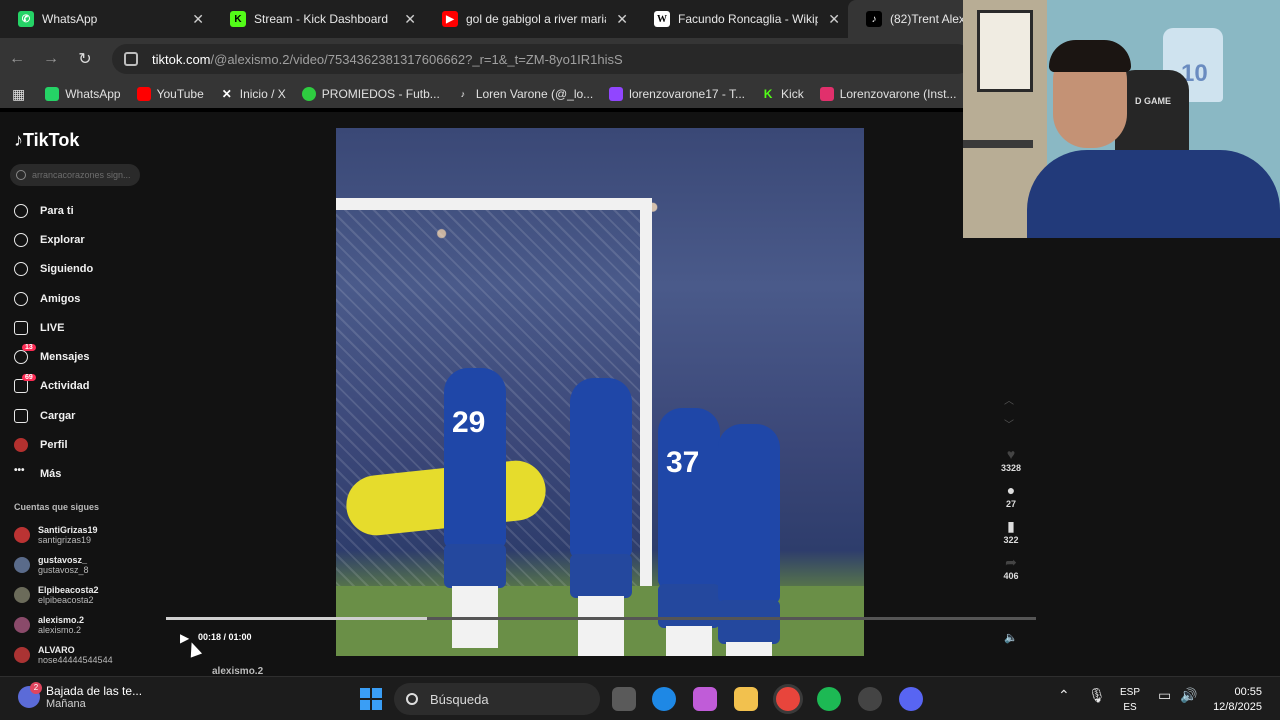 The width and height of the screenshot is (1280, 720). What do you see at coordinates (318, 19) in the screenshot?
I see `tab-kick: K Stream - Kick Dashboard ✕` at bounding box center [318, 19].